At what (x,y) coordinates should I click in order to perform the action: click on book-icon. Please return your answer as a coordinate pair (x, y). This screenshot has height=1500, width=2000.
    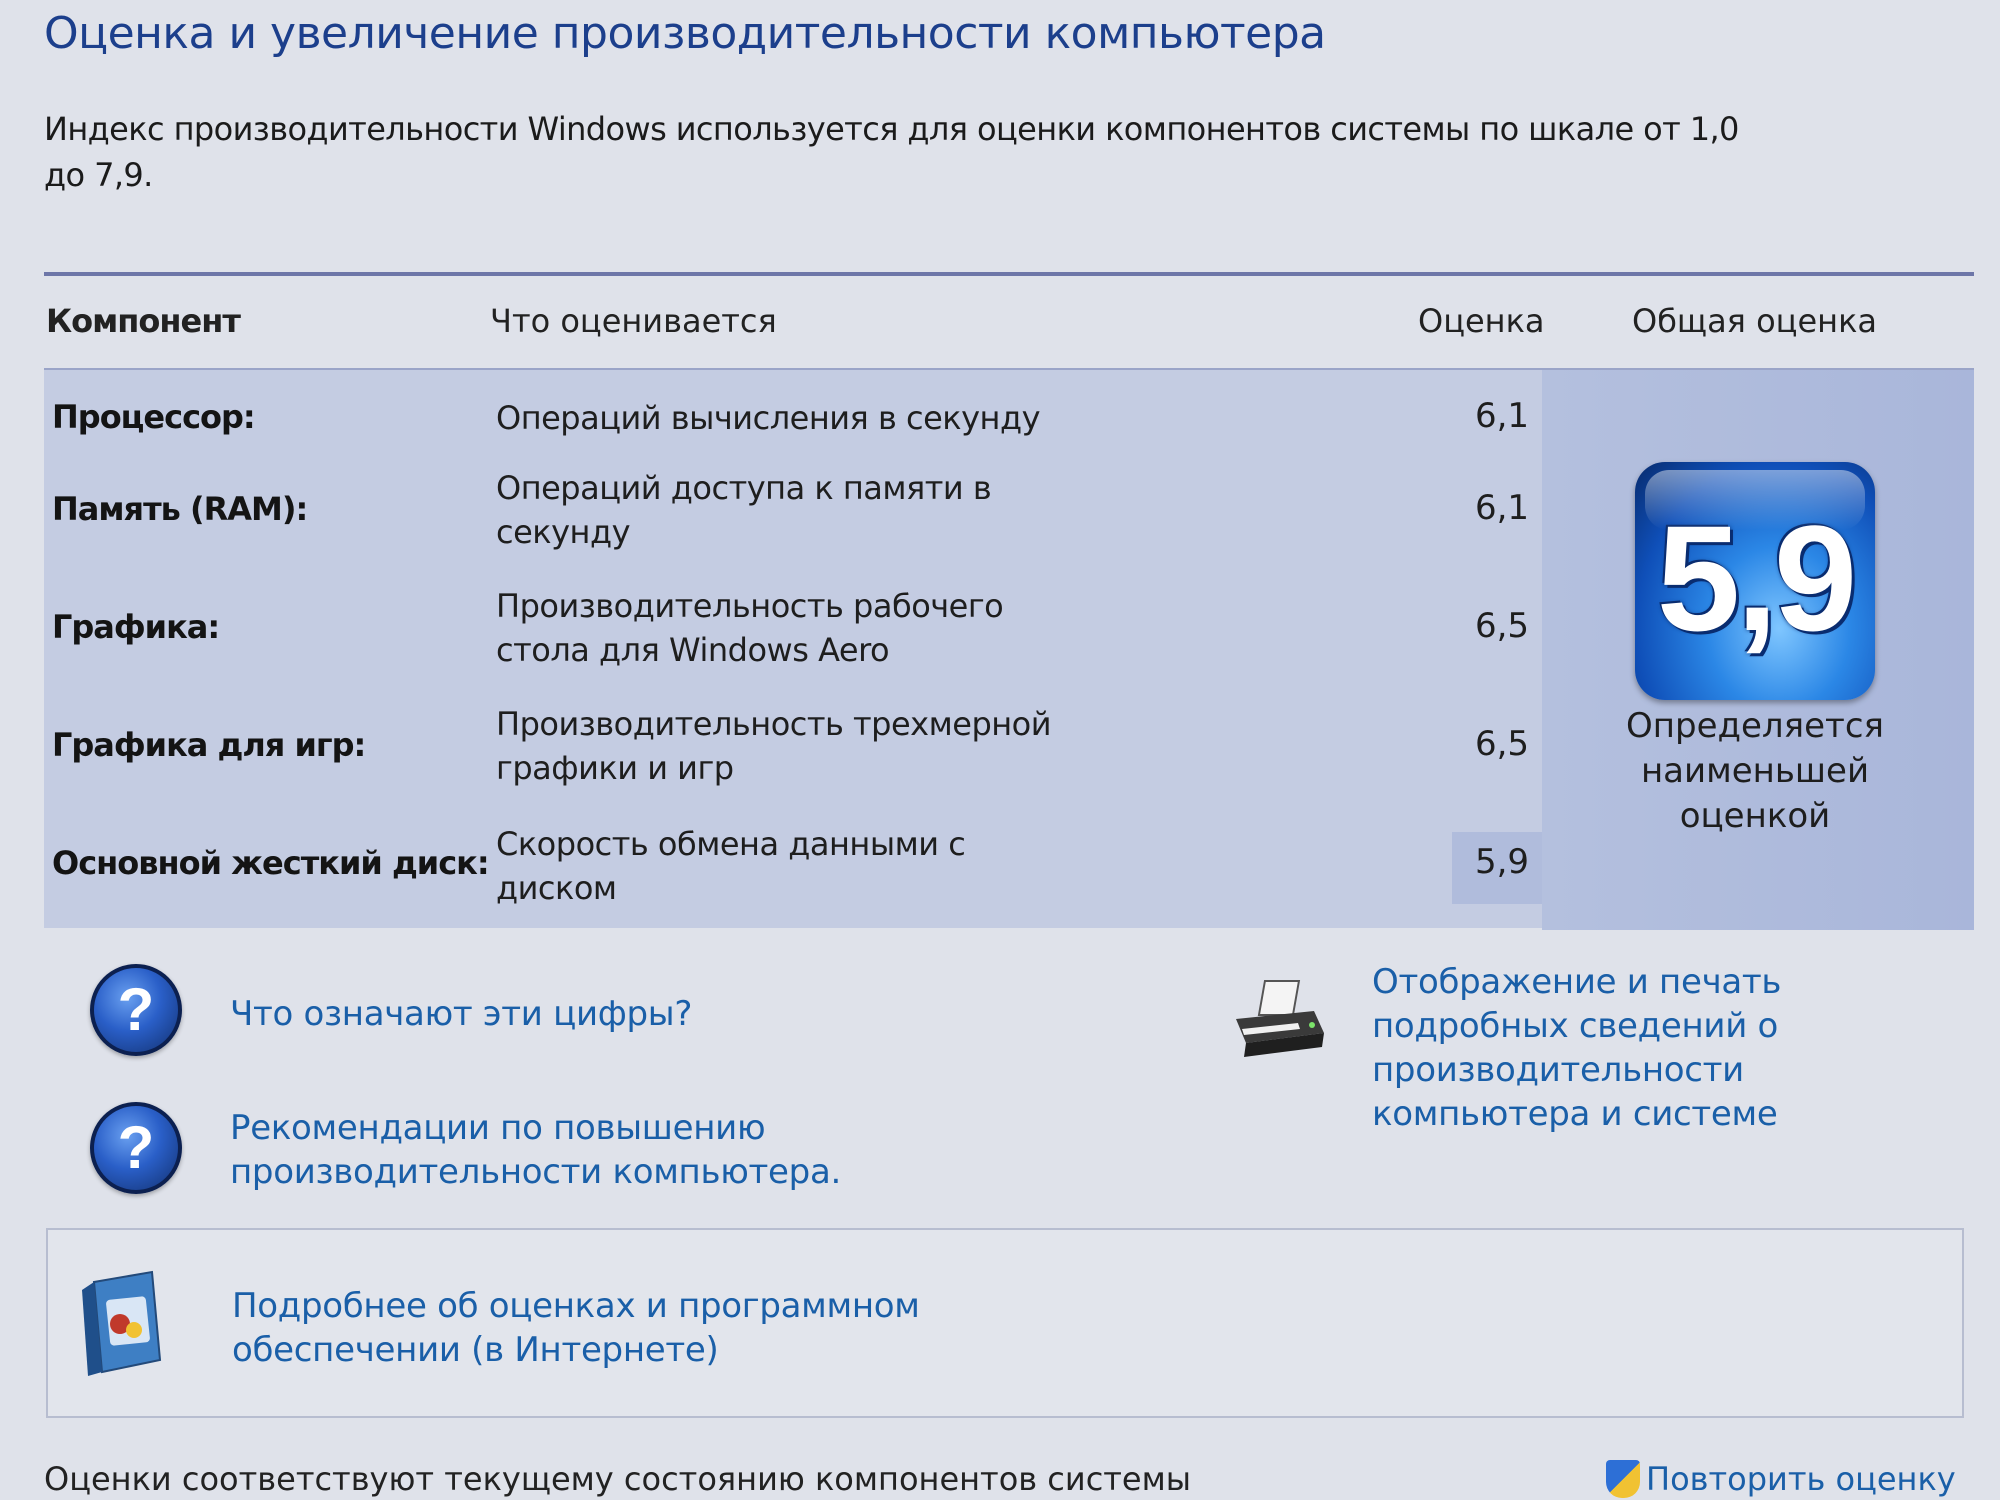
    Looking at the image, I should click on (124, 1323).